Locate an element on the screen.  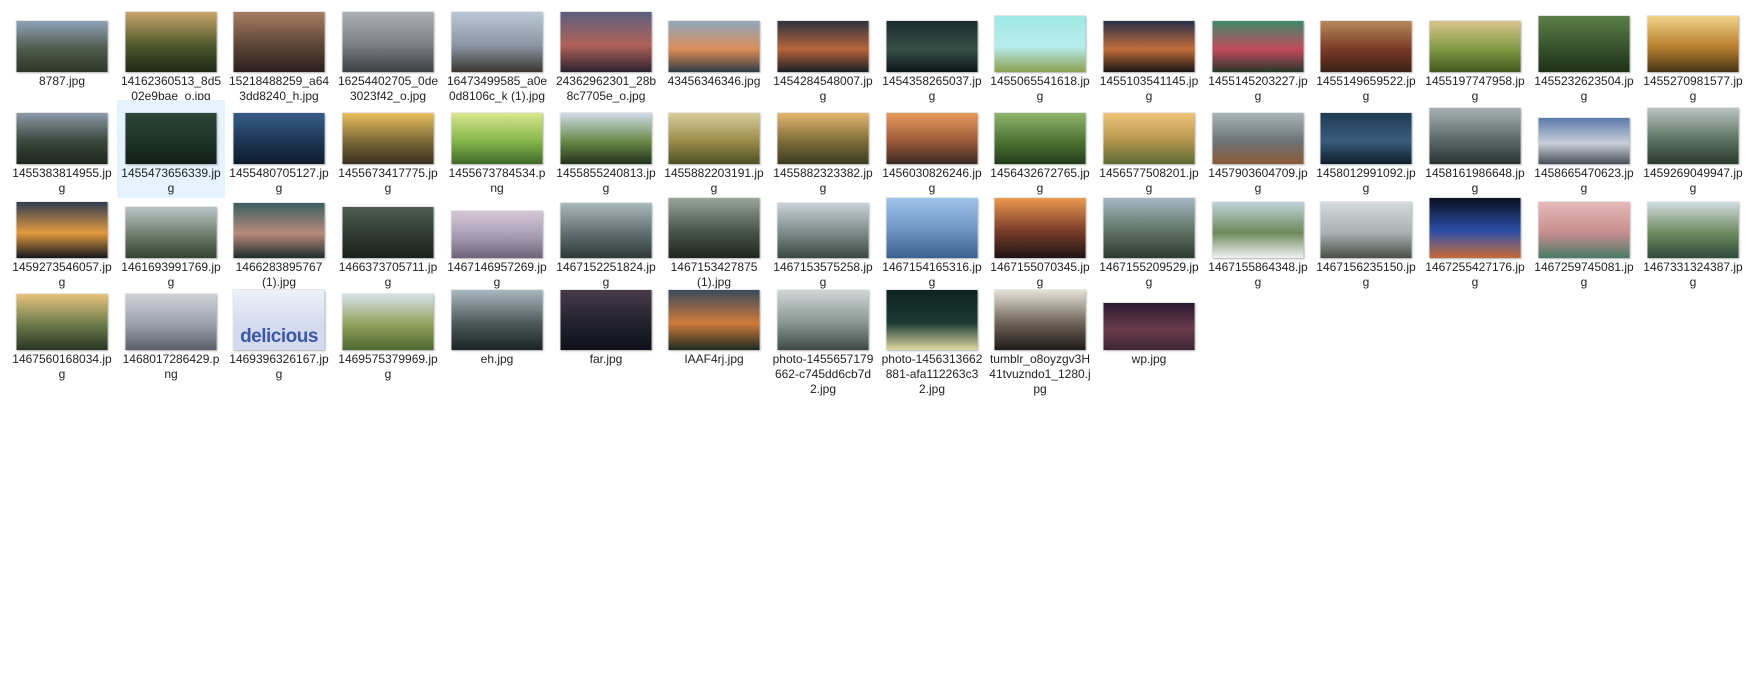
file-item: 1455882323382.jpg is located at coordinates (823, 149).